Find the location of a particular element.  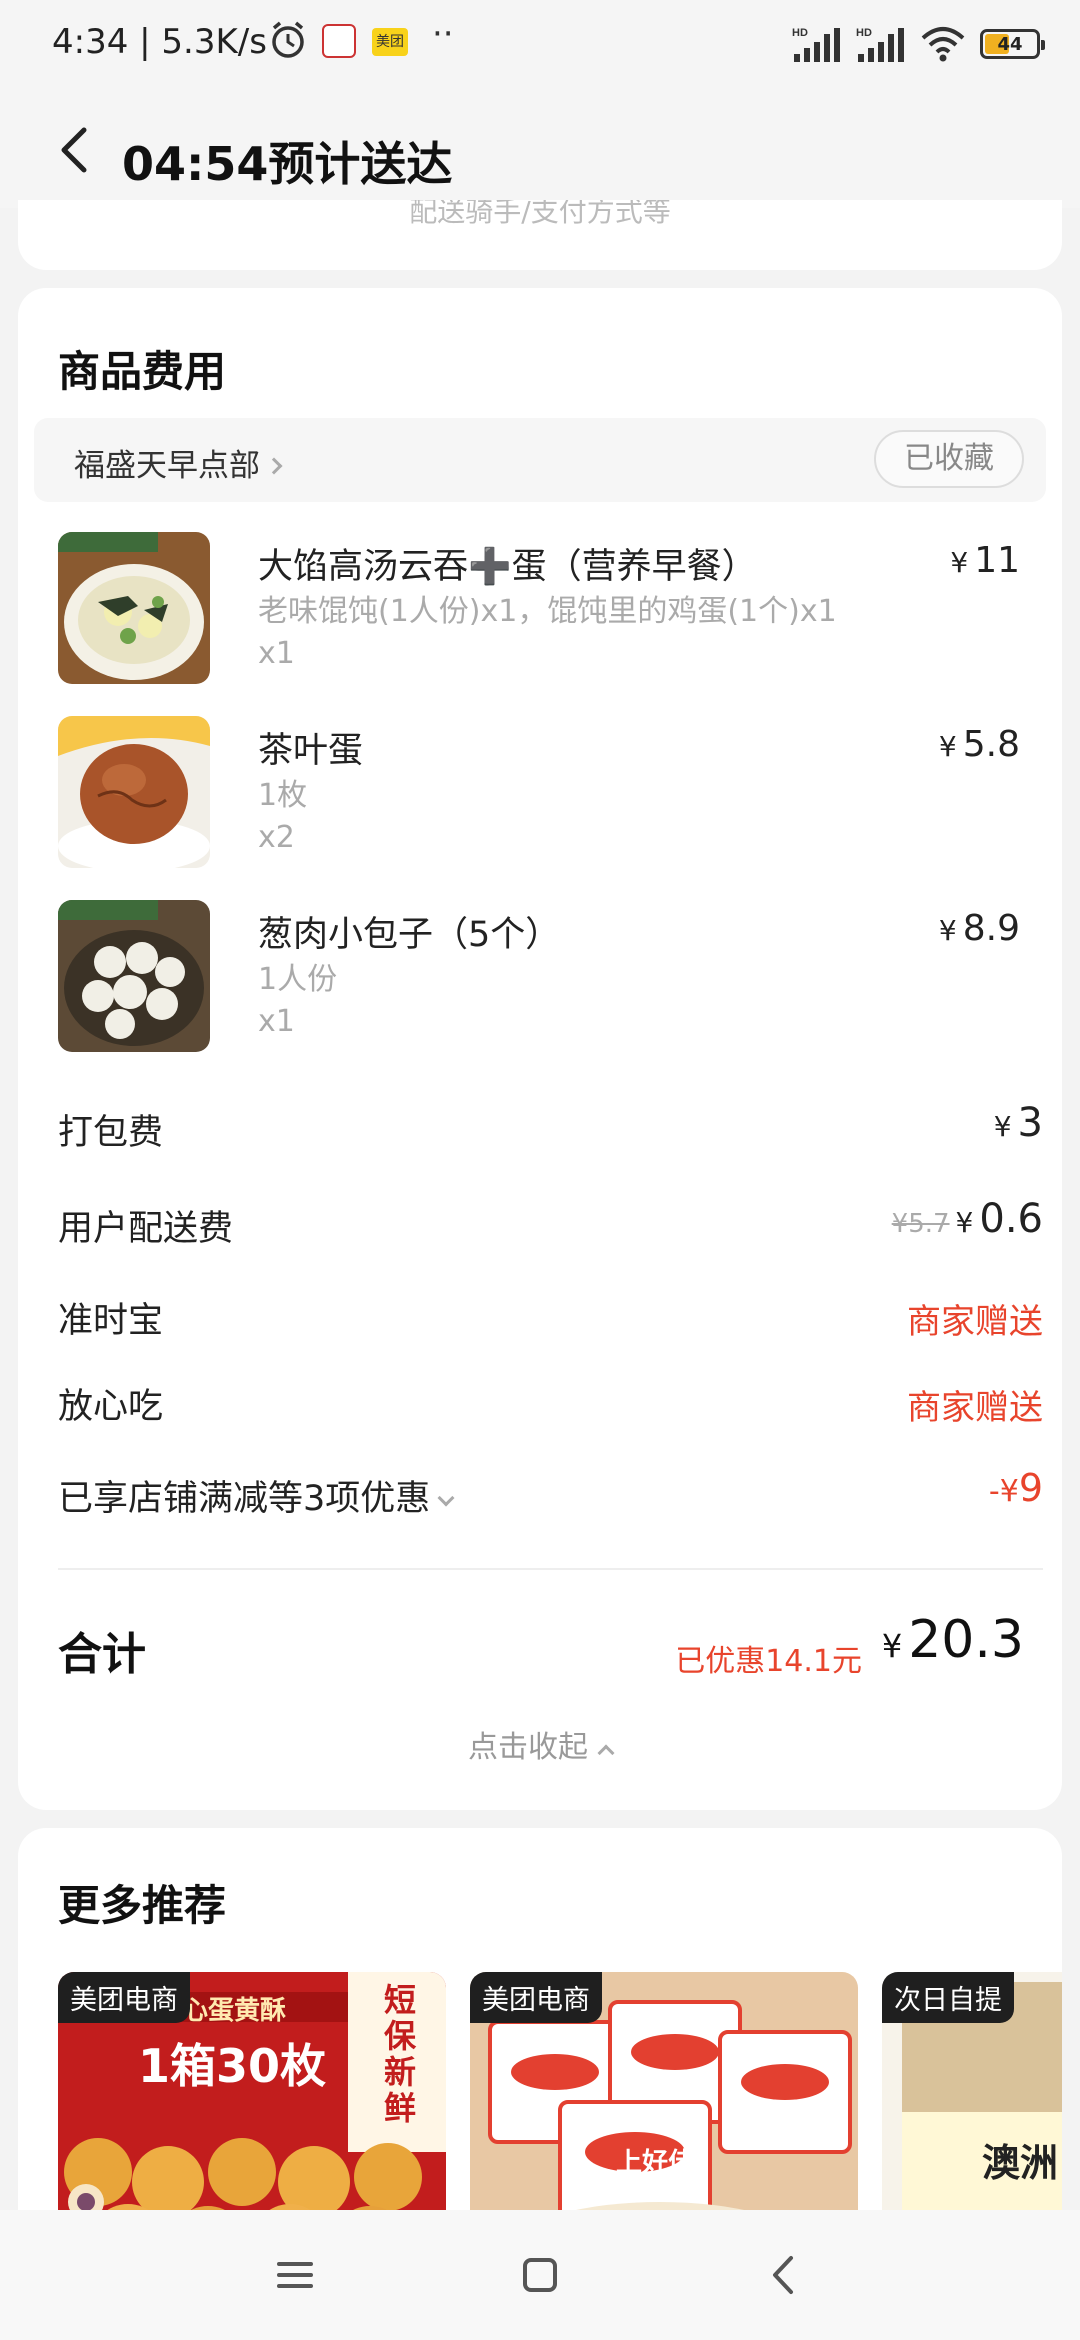

recommend-item: 美团电商 上好佳 is located at coordinates (664, 2110).